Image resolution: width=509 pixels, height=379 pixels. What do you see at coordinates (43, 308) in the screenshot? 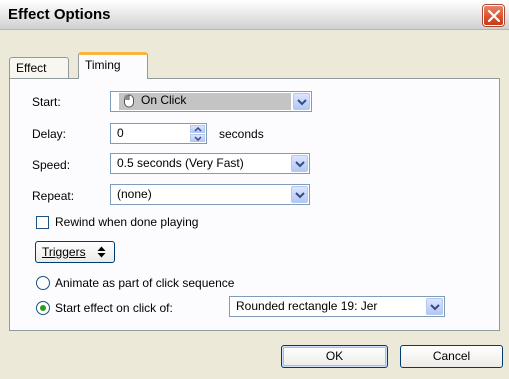
I see `start-on-click-radio` at bounding box center [43, 308].